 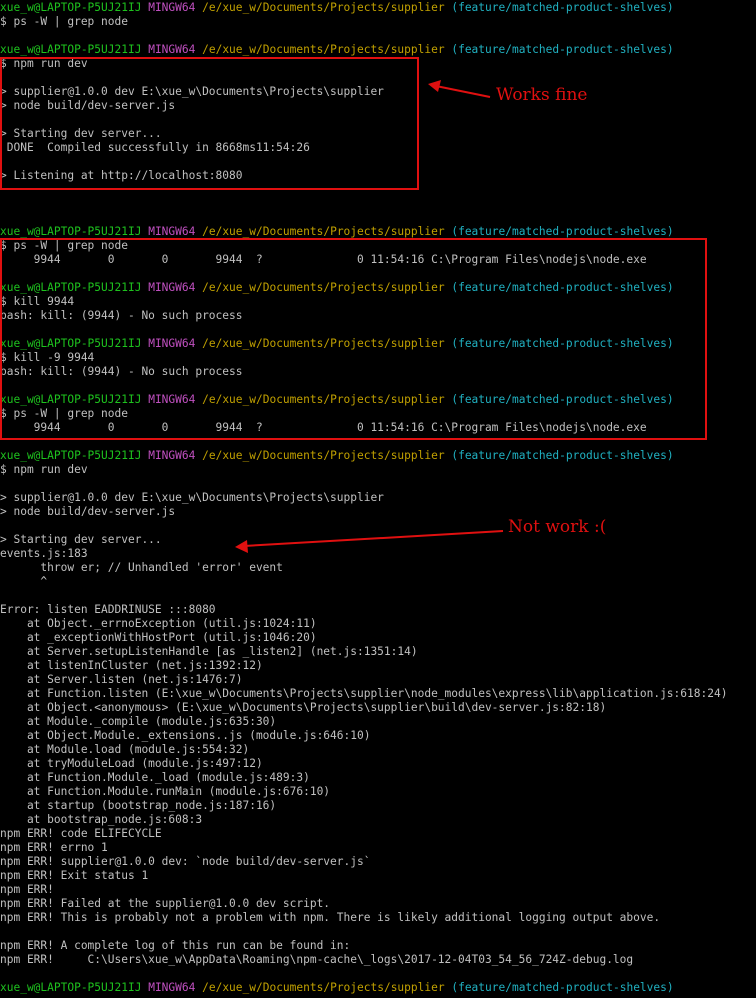 What do you see at coordinates (369, 541) in the screenshot?
I see `arrow-not-work` at bounding box center [369, 541].